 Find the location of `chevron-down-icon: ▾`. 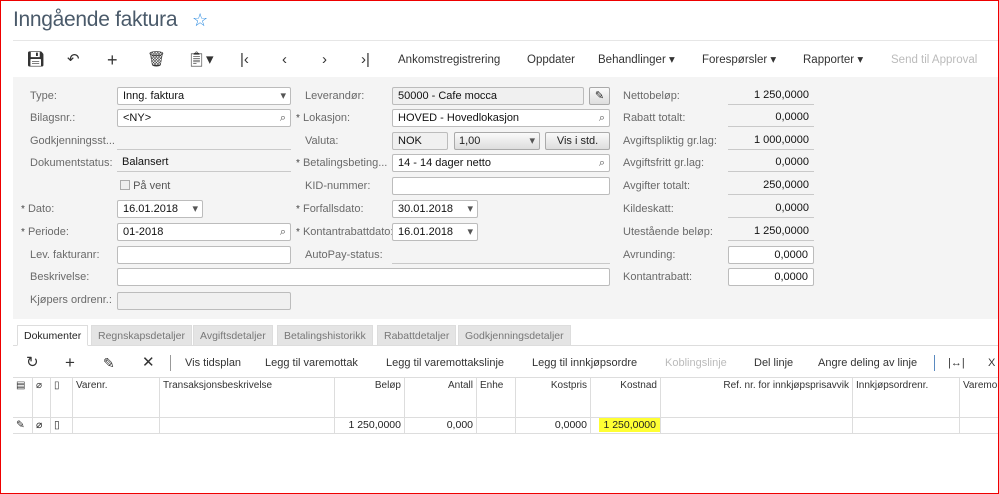

chevron-down-icon: ▾ is located at coordinates (532, 141).